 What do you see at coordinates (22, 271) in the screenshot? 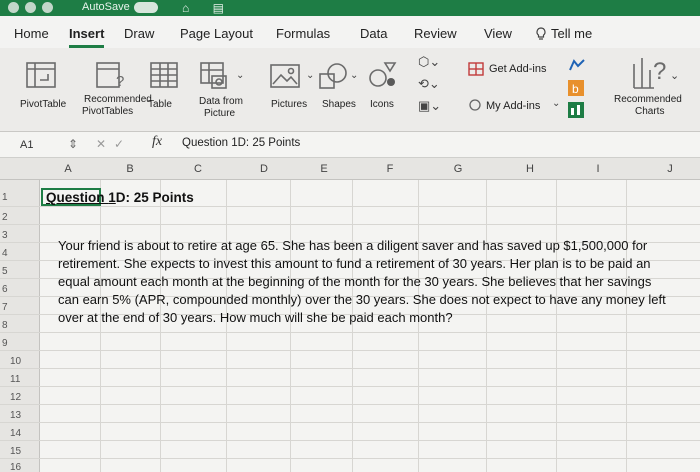
I see `row-header: 5` at bounding box center [22, 271].